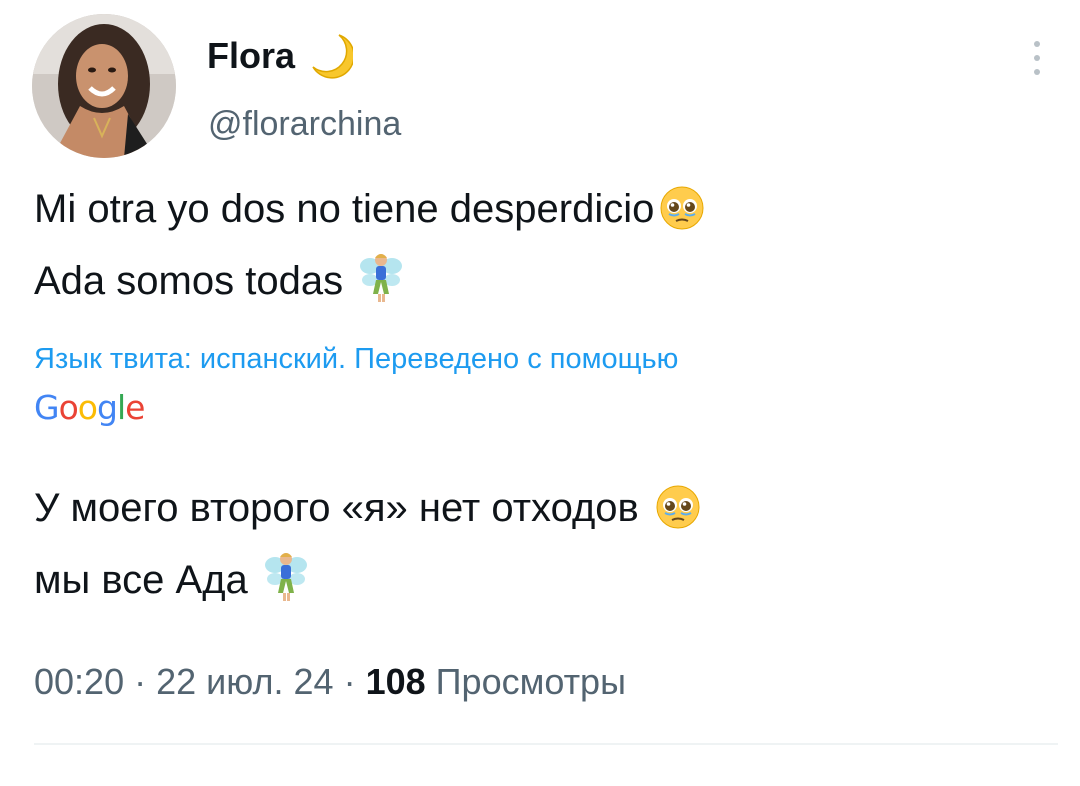  I want to click on translated-line-1-text: У моего второго «я» нет отходов, so click(336, 508).